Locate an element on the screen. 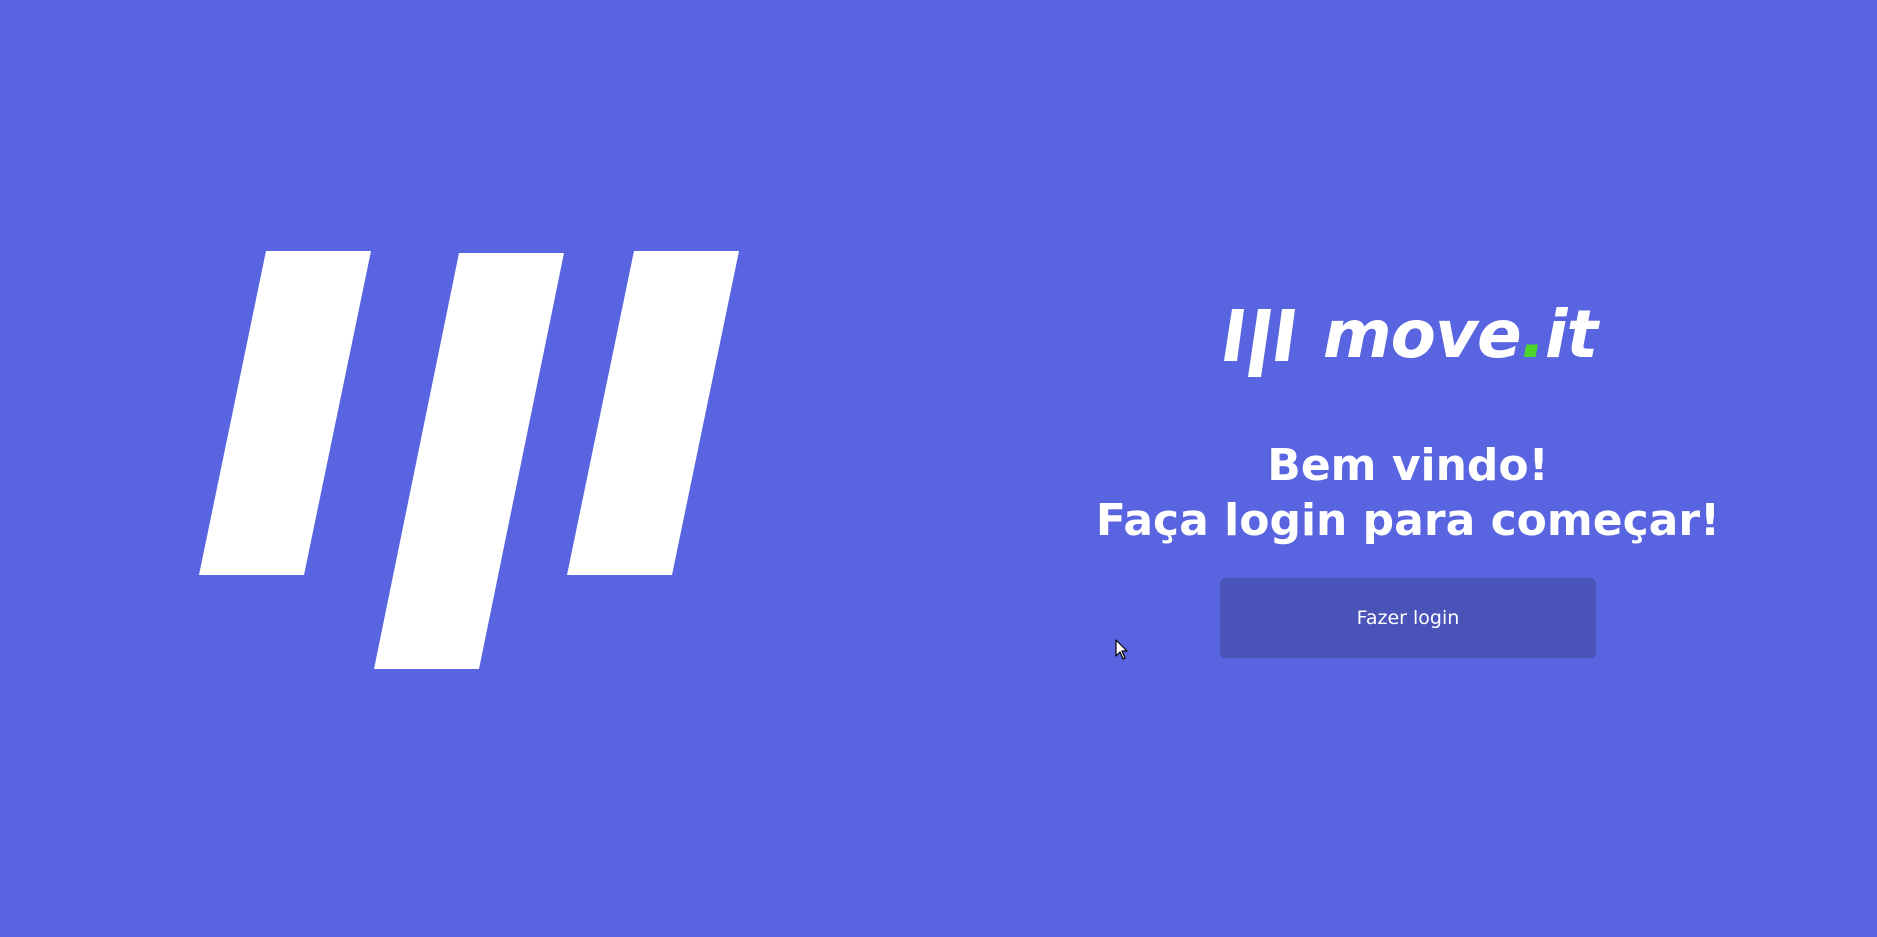 The height and width of the screenshot is (937, 1877). welcome-message: Bem vindo! Faça login para começar! is located at coordinates (1408, 494).